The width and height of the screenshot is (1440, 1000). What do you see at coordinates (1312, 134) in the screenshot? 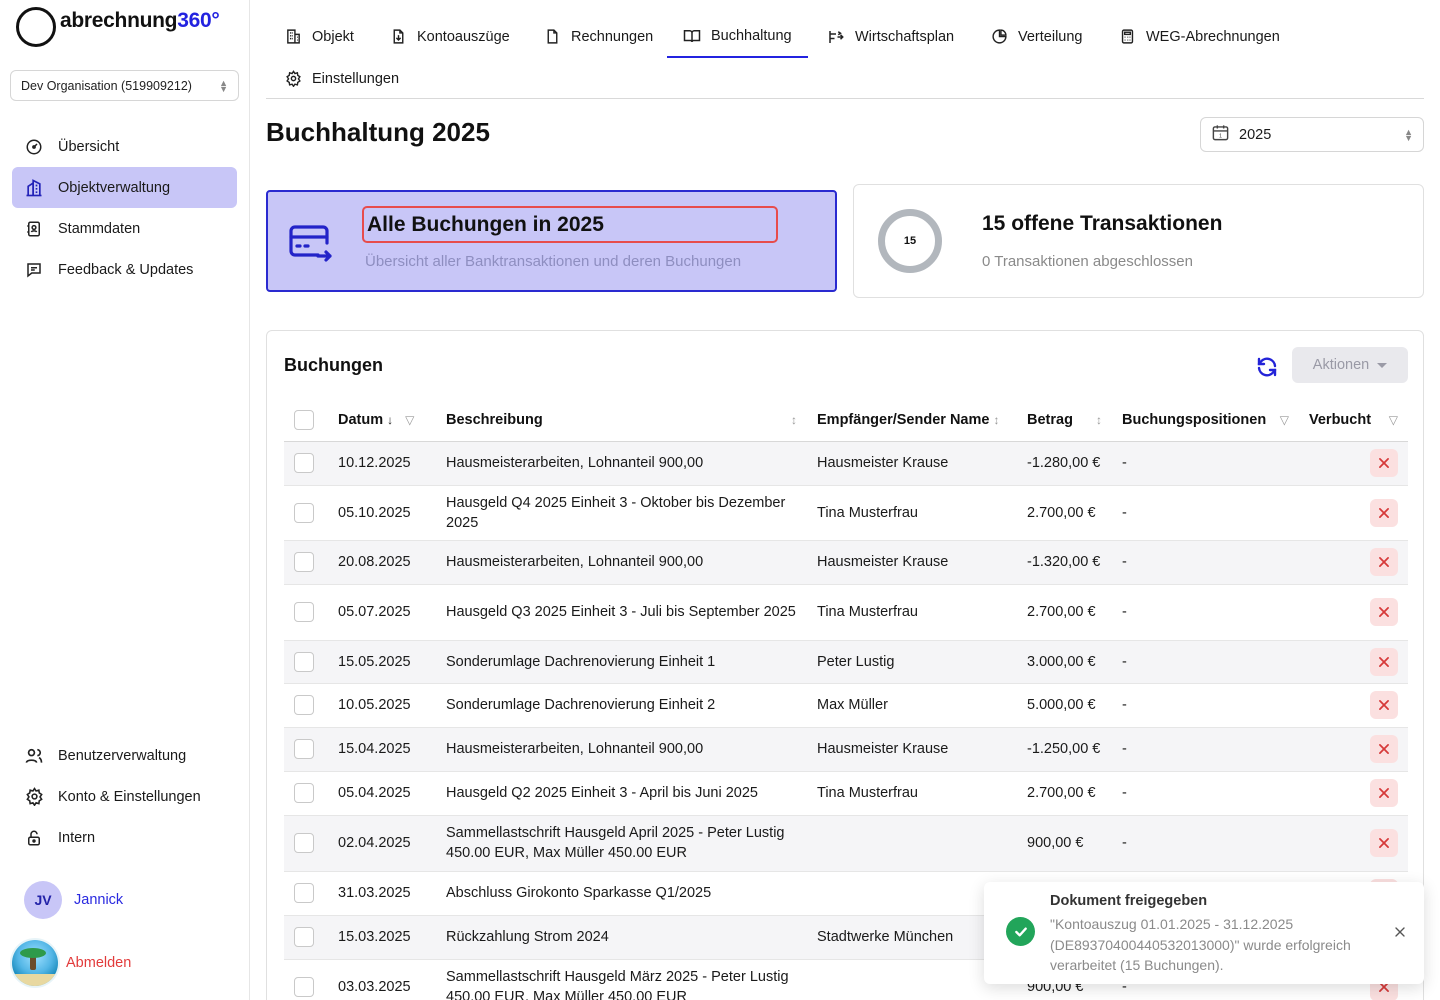
I see `year-select: 1 2025 ▲ ▼` at bounding box center [1312, 134].